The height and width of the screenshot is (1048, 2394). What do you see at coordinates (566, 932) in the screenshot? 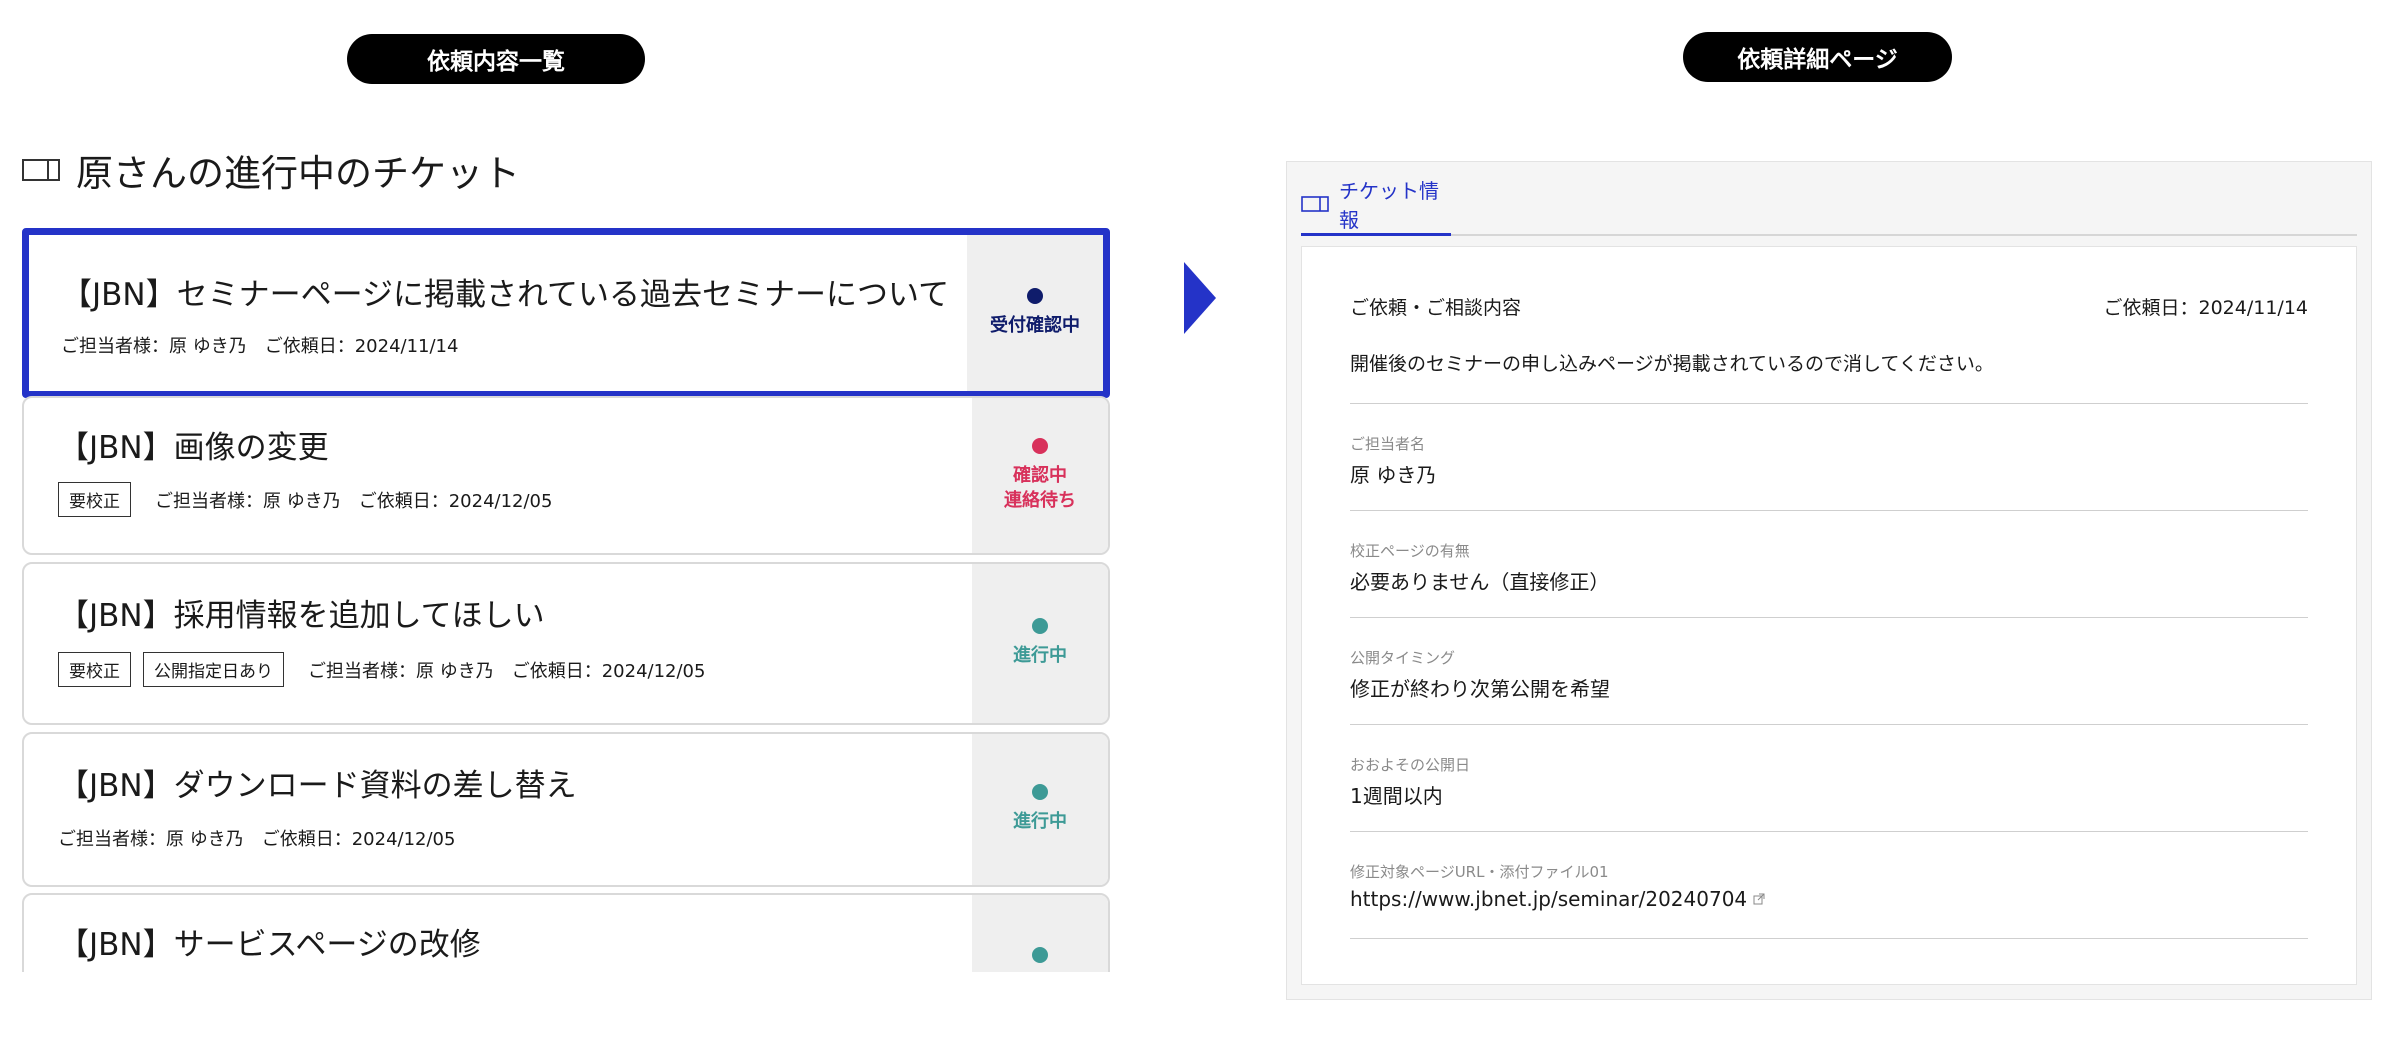
I see `ticket-card: 【JBN】サービスページの改修` at bounding box center [566, 932].